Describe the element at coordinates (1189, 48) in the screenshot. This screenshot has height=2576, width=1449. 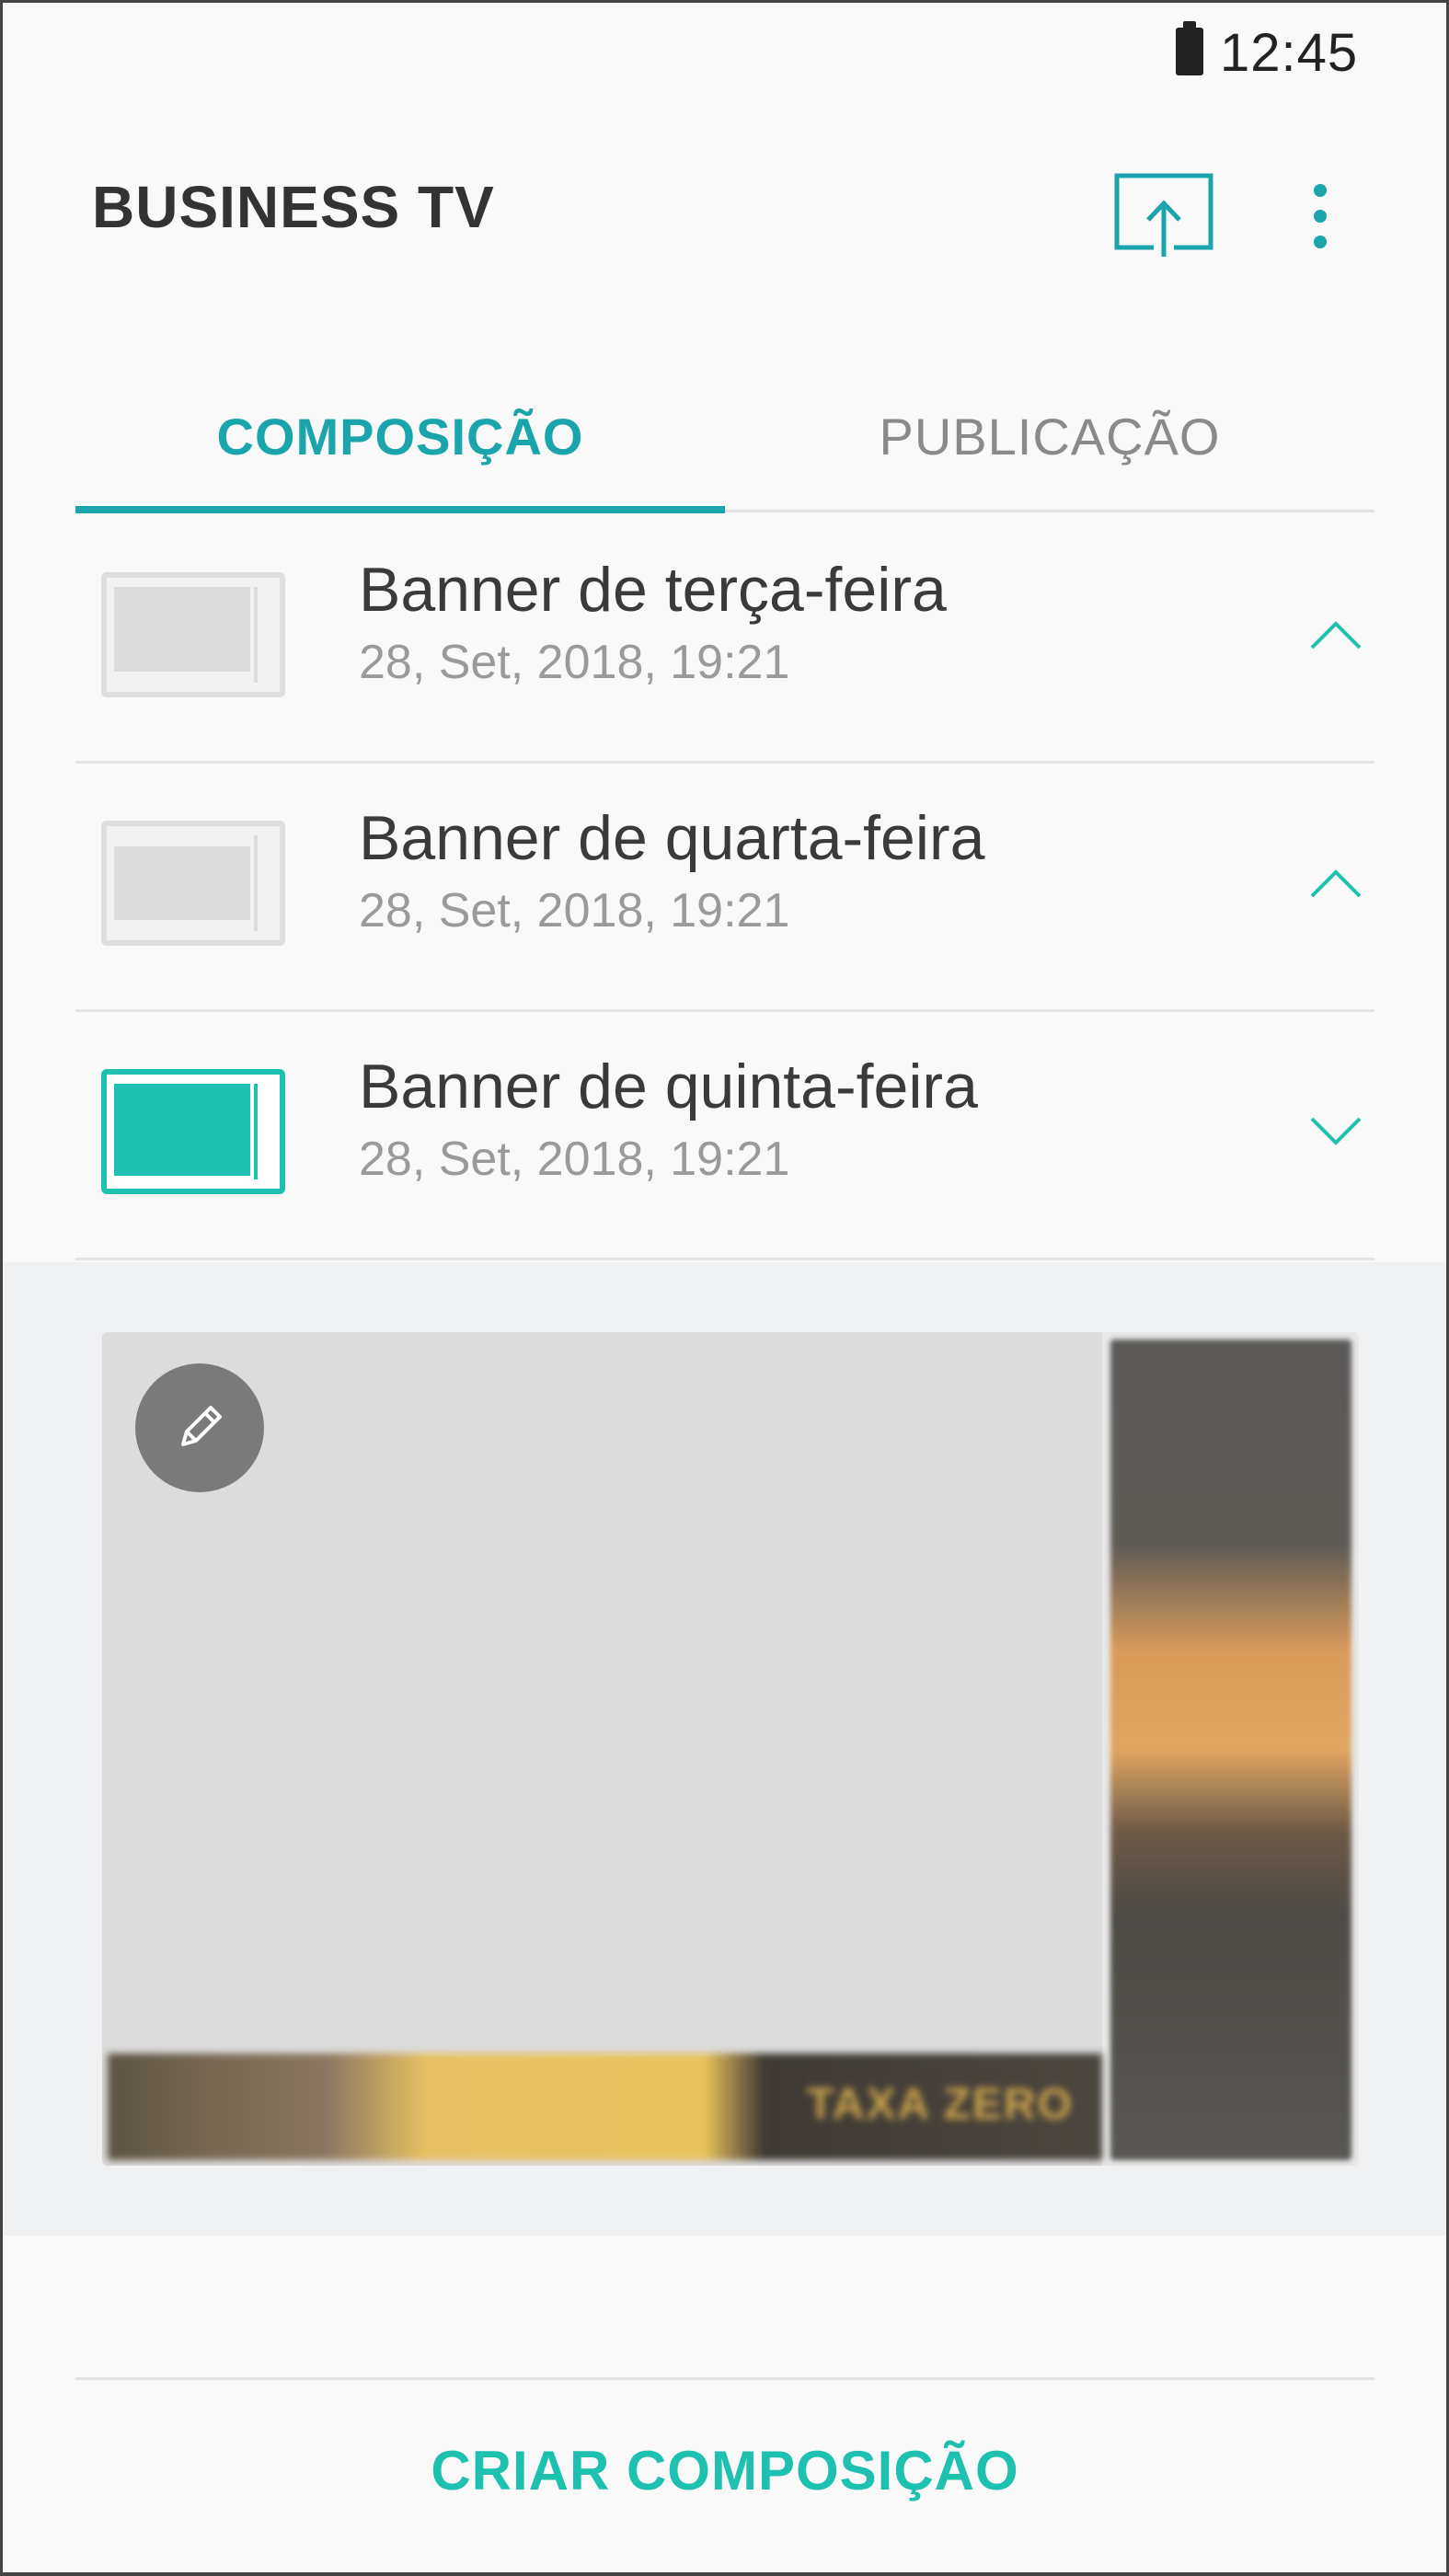
I see `battery-icon` at that location.